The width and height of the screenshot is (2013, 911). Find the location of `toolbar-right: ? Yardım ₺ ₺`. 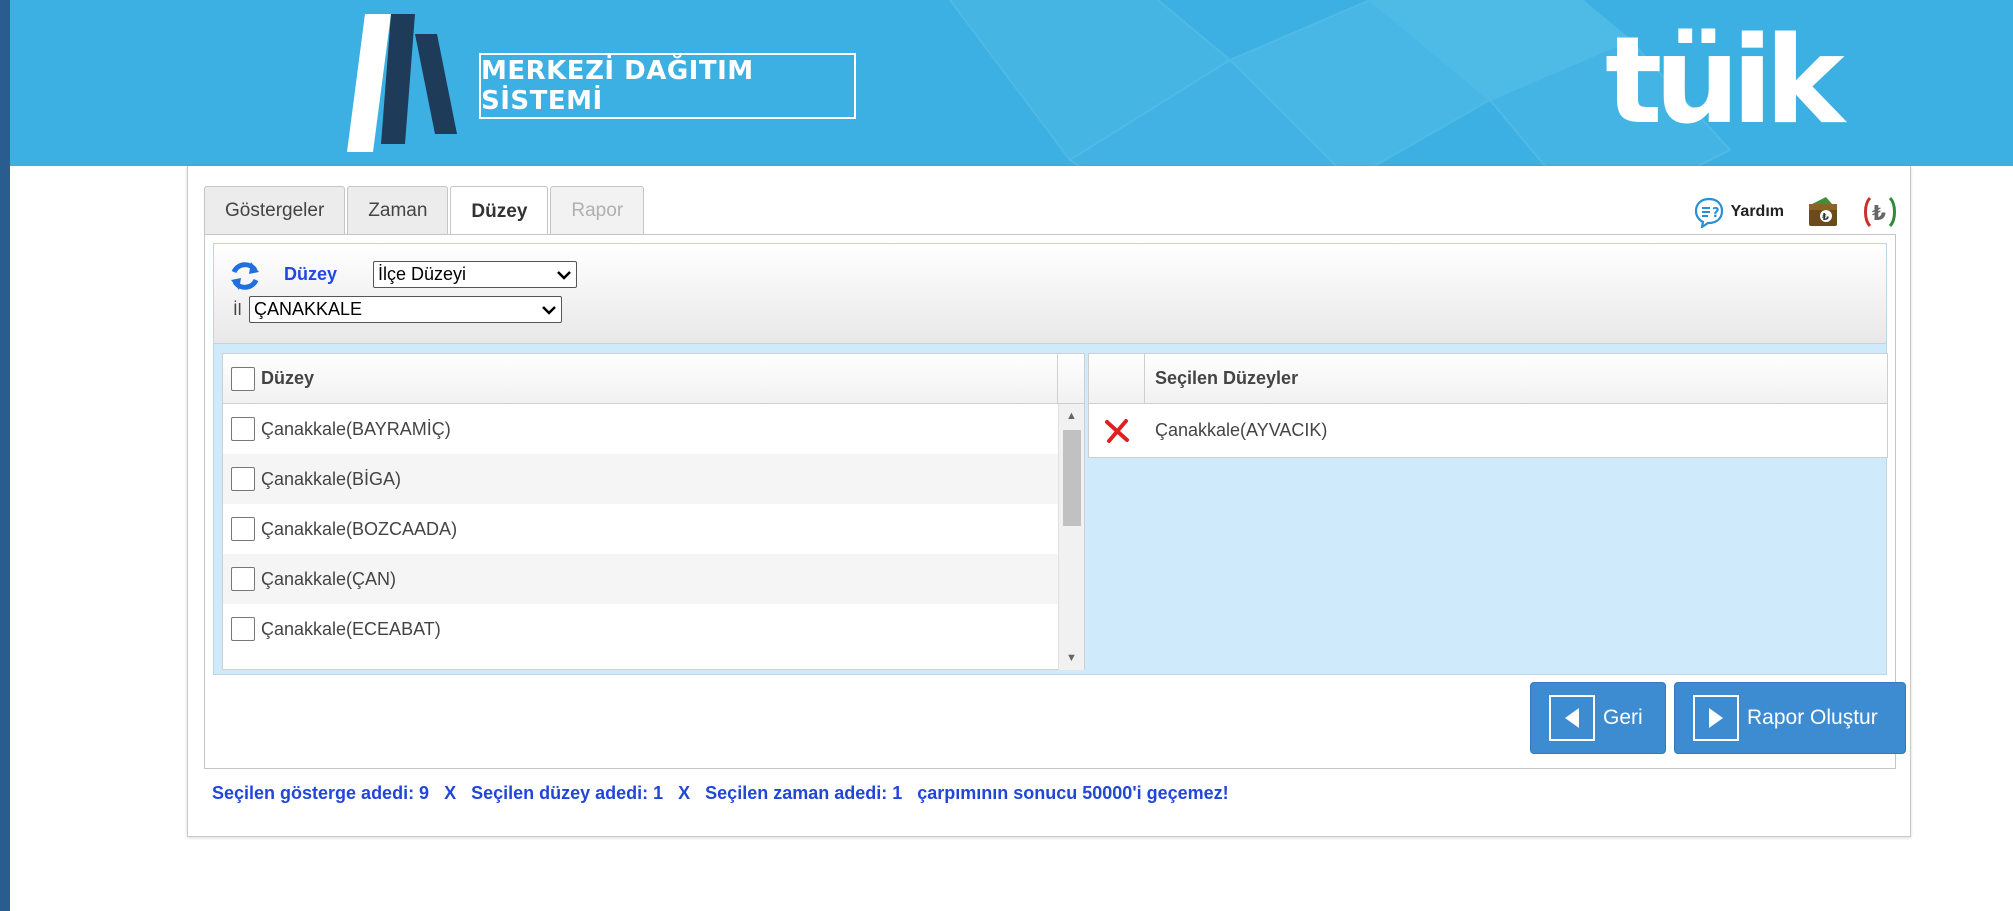

toolbar-right: ? Yardım ₺ ₺ is located at coordinates (1795, 212).